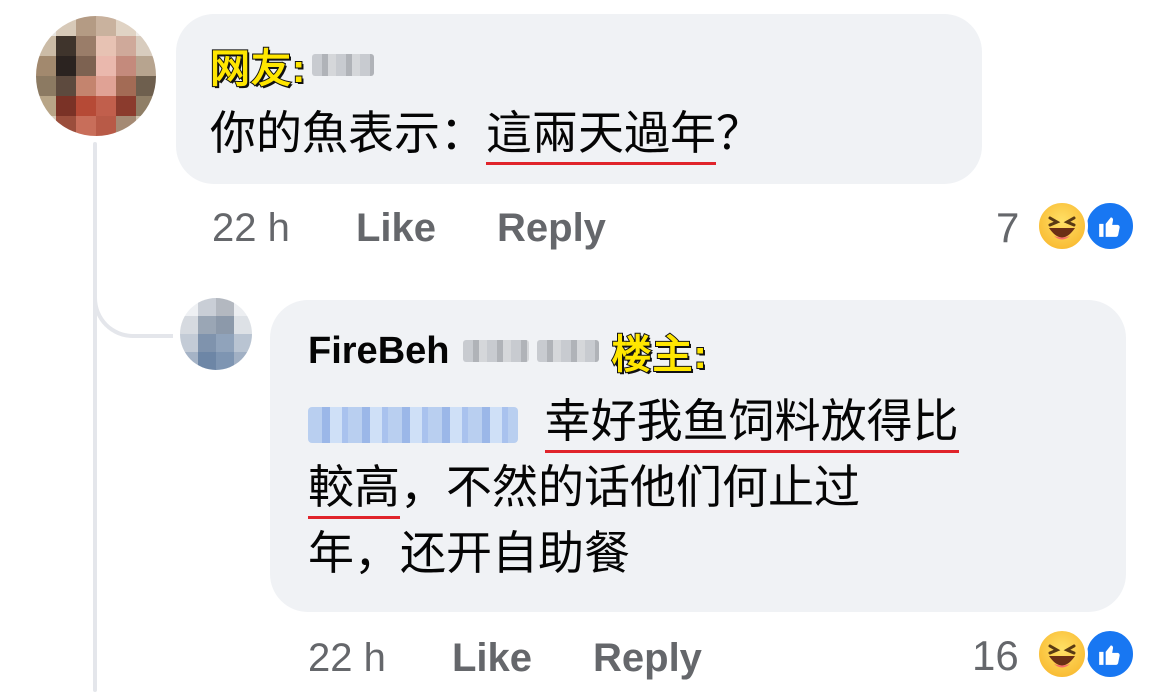 The height and width of the screenshot is (692, 1170). What do you see at coordinates (413, 424) in the screenshot?
I see `blurred-mention` at bounding box center [413, 424].